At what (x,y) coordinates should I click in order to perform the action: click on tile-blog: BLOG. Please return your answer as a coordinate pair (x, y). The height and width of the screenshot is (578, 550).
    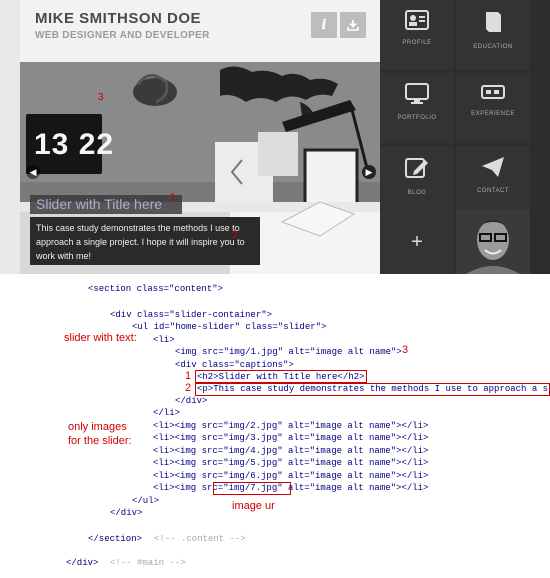
    Looking at the image, I should click on (417, 181).